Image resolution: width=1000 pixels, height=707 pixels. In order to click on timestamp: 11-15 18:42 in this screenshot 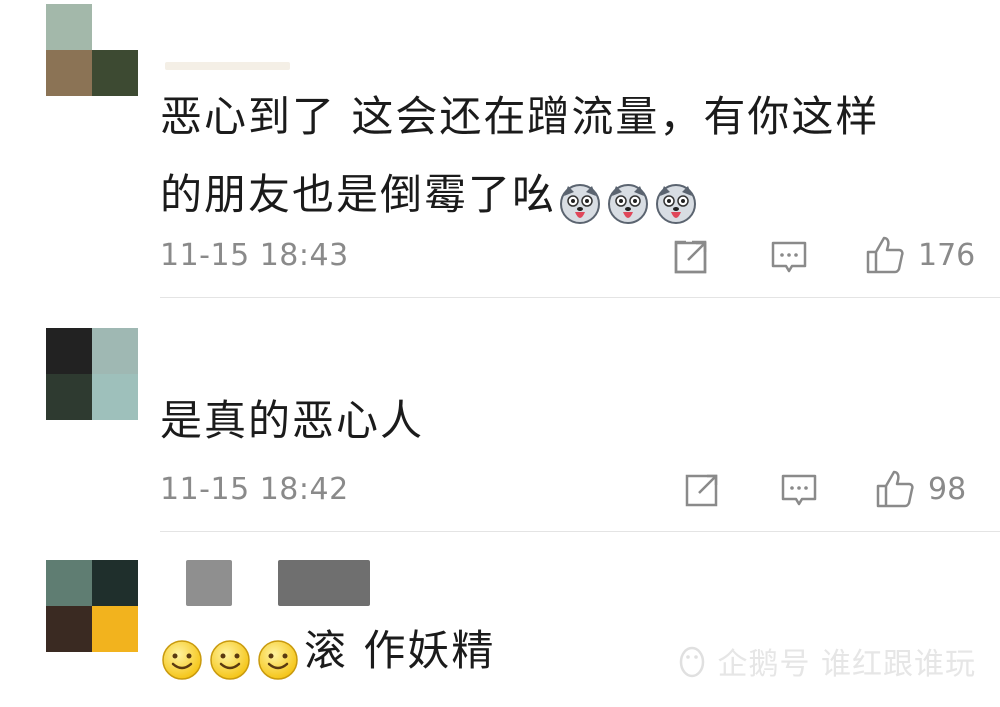, I will do `click(254, 489)`.